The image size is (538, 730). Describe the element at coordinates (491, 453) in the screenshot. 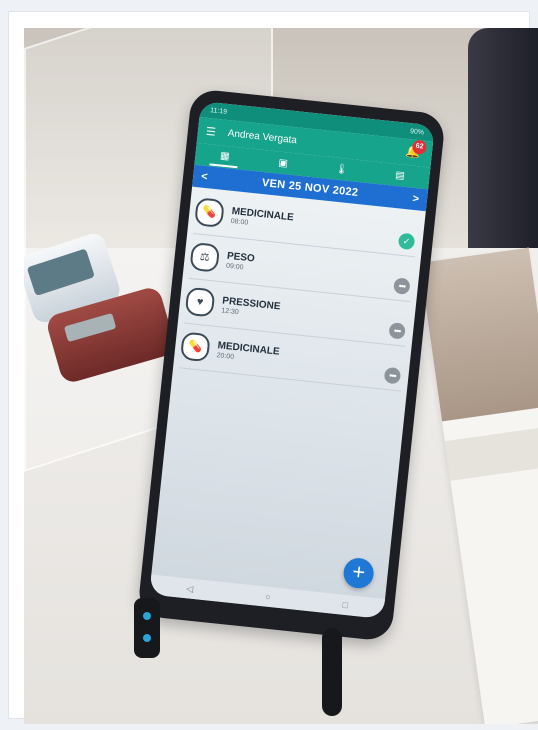

I see `brochure-section` at that location.